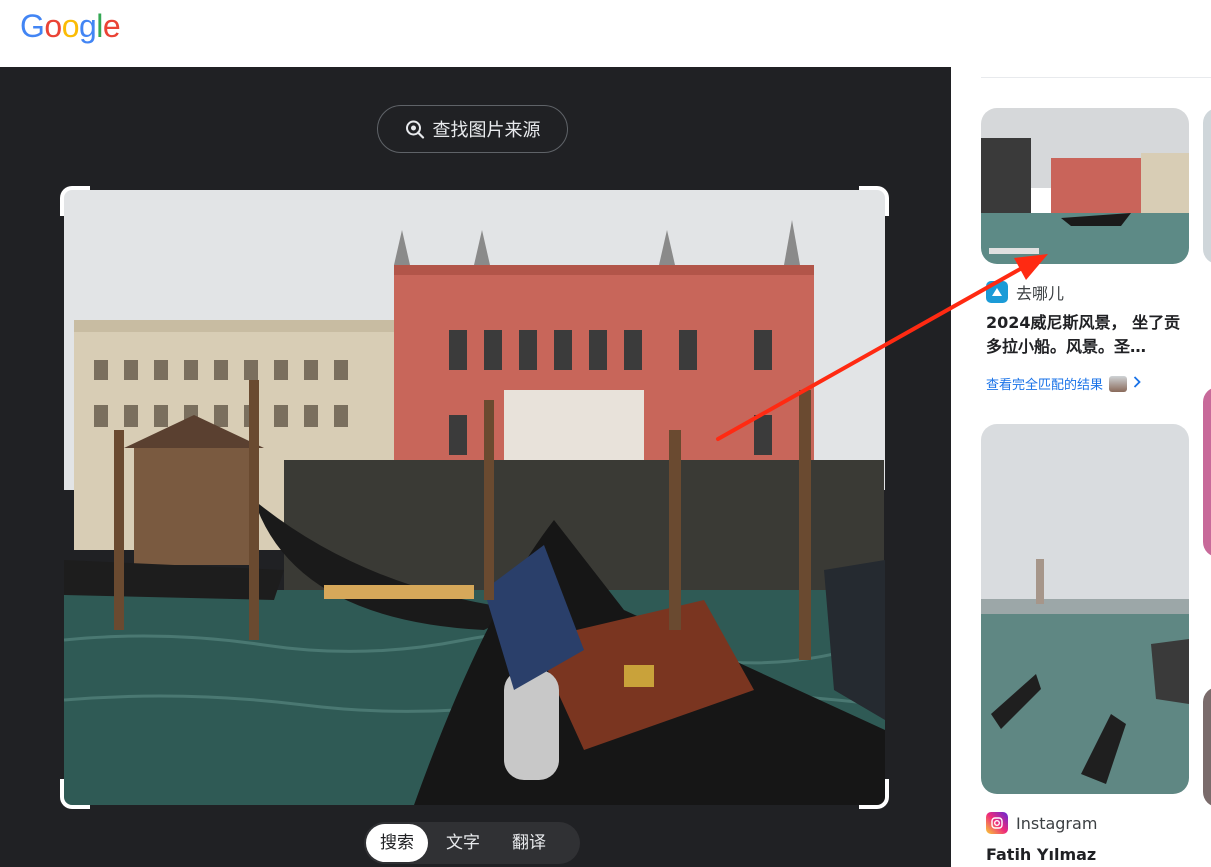 The height and width of the screenshot is (867, 1211). I want to click on exact-match-label: 查看完全匹配的结果, so click(1045, 385).